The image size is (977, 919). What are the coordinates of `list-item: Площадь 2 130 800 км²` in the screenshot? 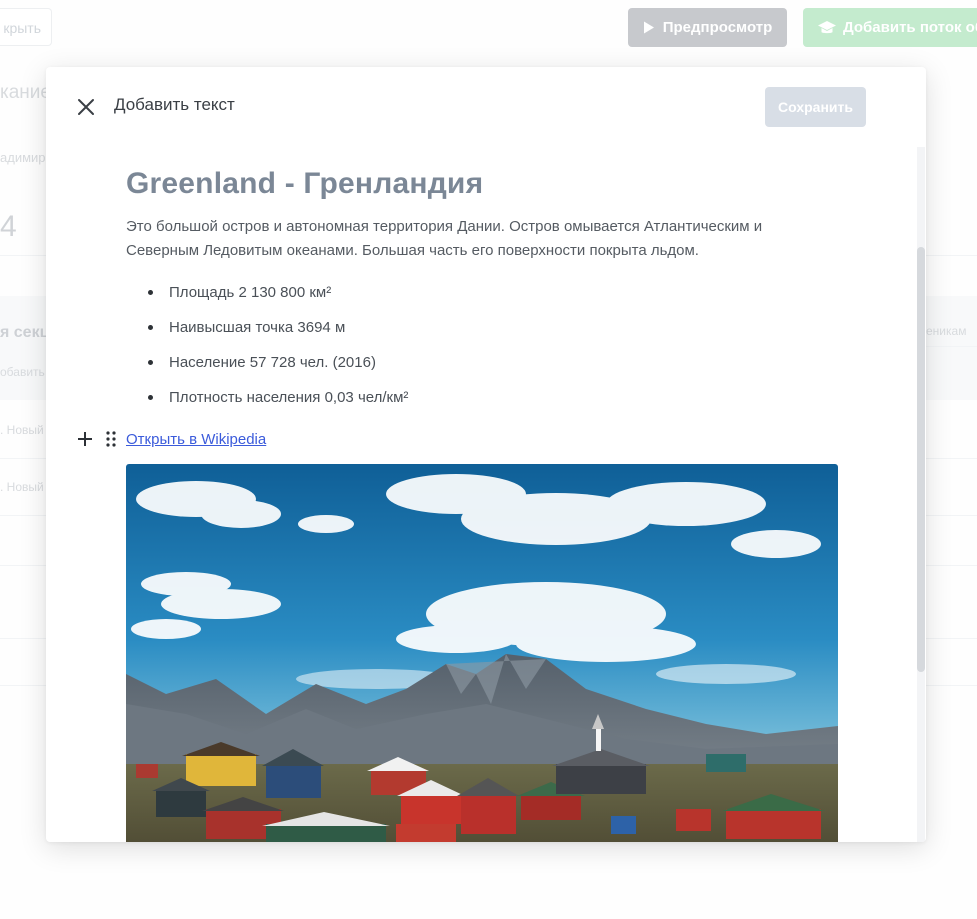 It's located at (493, 298).